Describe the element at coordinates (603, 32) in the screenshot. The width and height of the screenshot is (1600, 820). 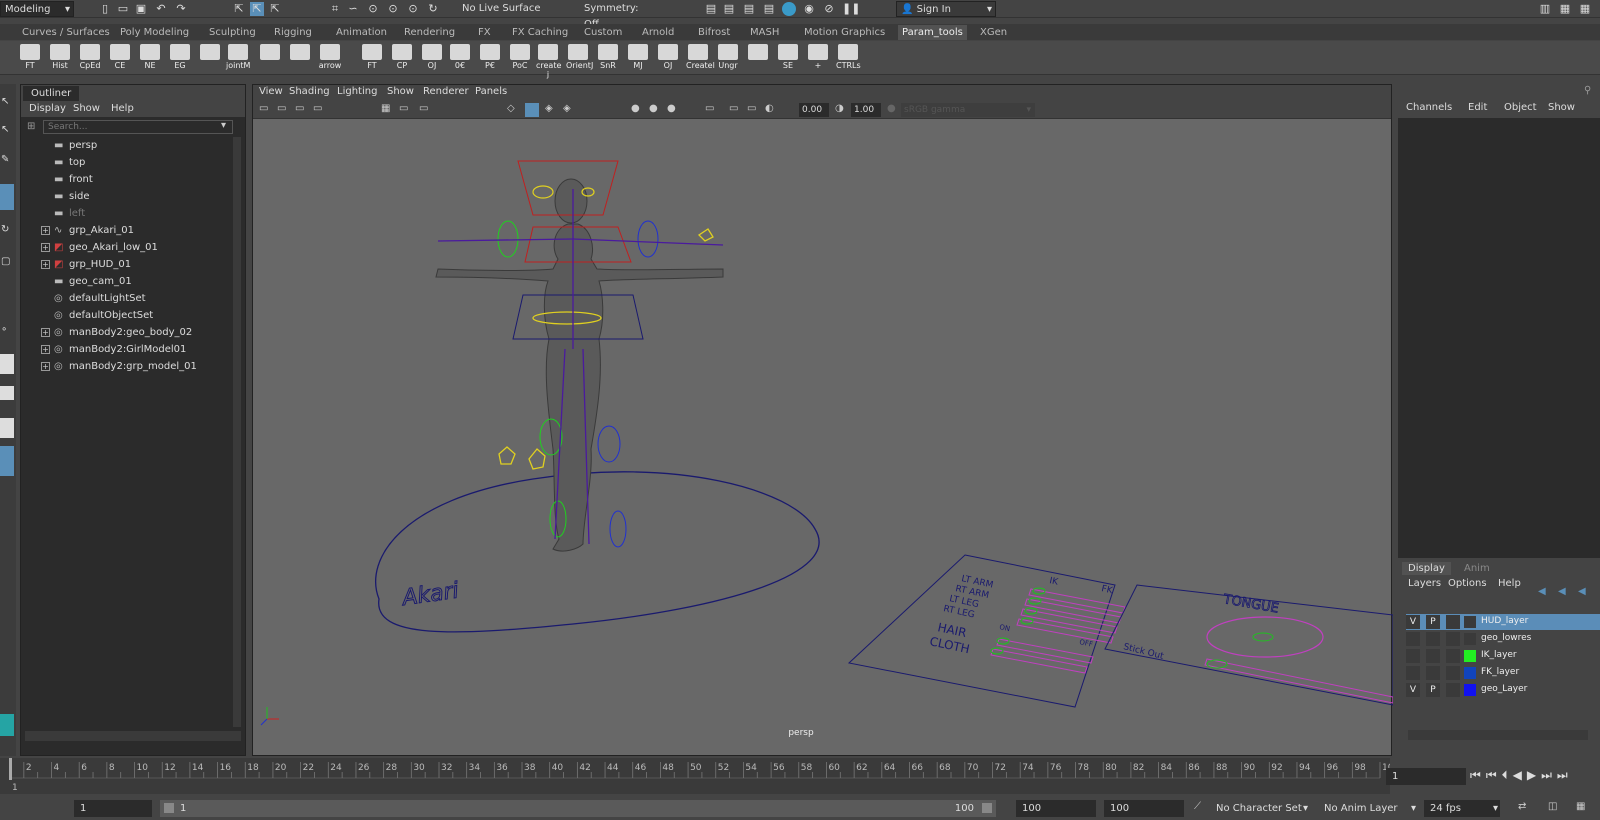
I see `shelf-tab: Custom` at that location.